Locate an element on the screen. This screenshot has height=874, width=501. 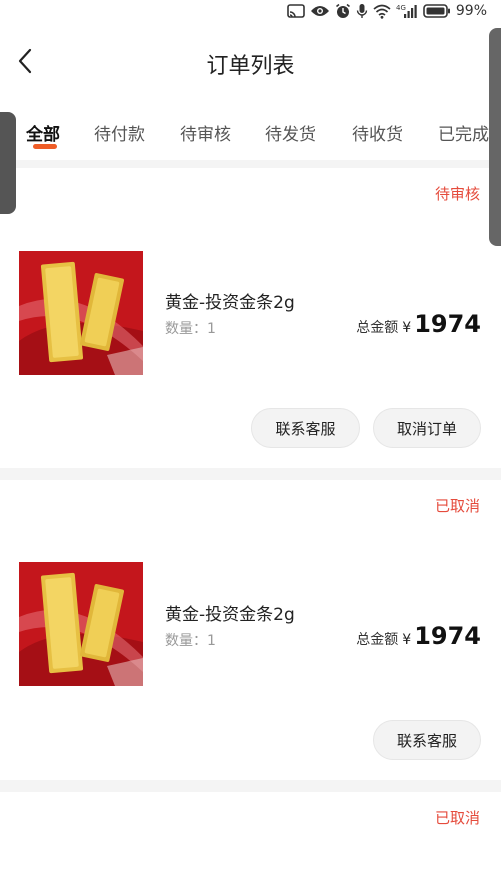
order-card: 已取消 is located at coordinates (250, 833).